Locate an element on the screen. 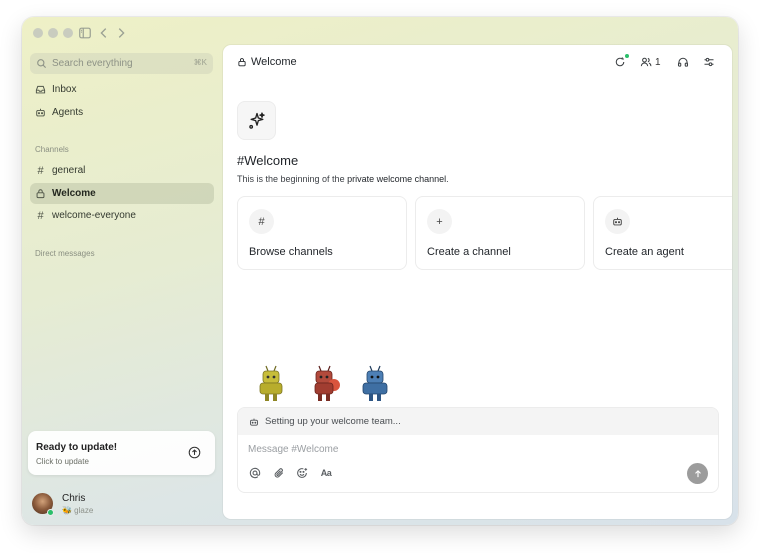 This screenshot has width=760, height=553. create-channel-card: + Create a channel is located at coordinates (500, 233).